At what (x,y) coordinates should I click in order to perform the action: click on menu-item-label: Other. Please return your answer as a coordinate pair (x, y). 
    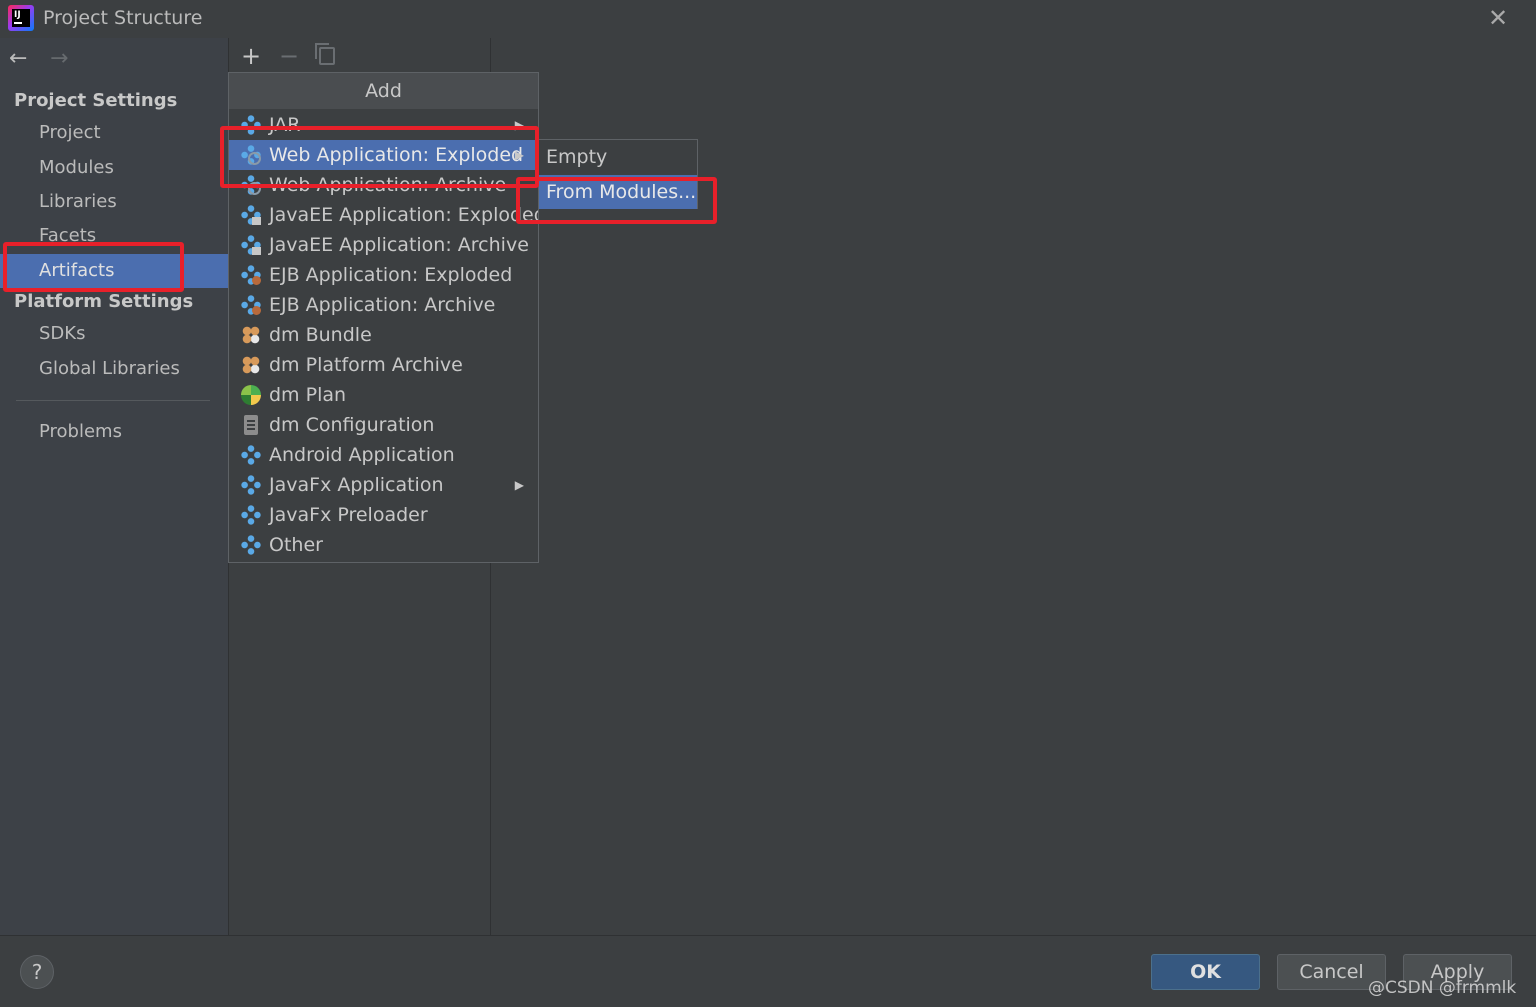
    Looking at the image, I should click on (296, 545).